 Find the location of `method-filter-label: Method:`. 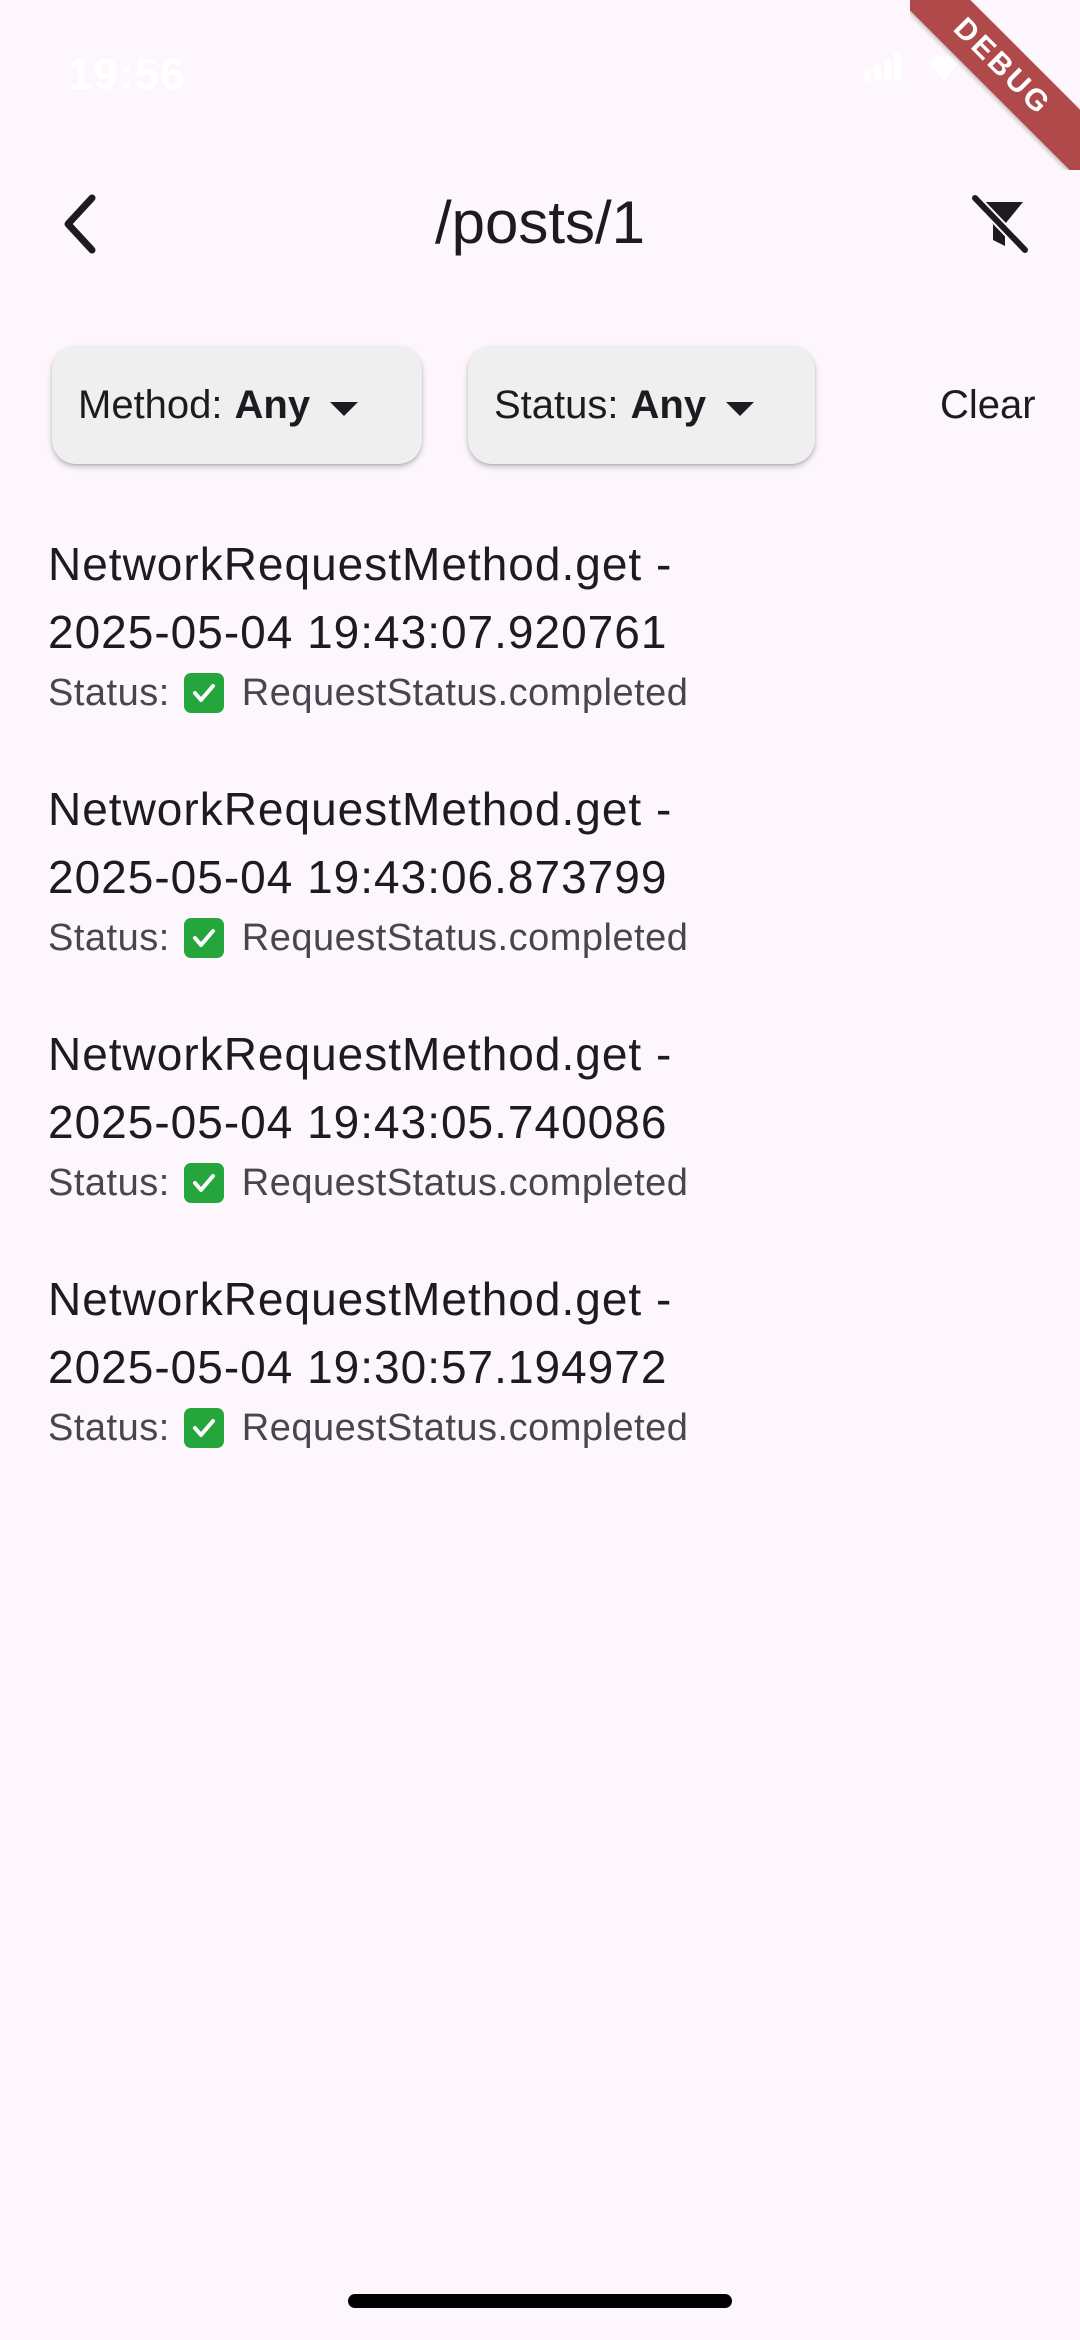

method-filter-label: Method: is located at coordinates (150, 404).